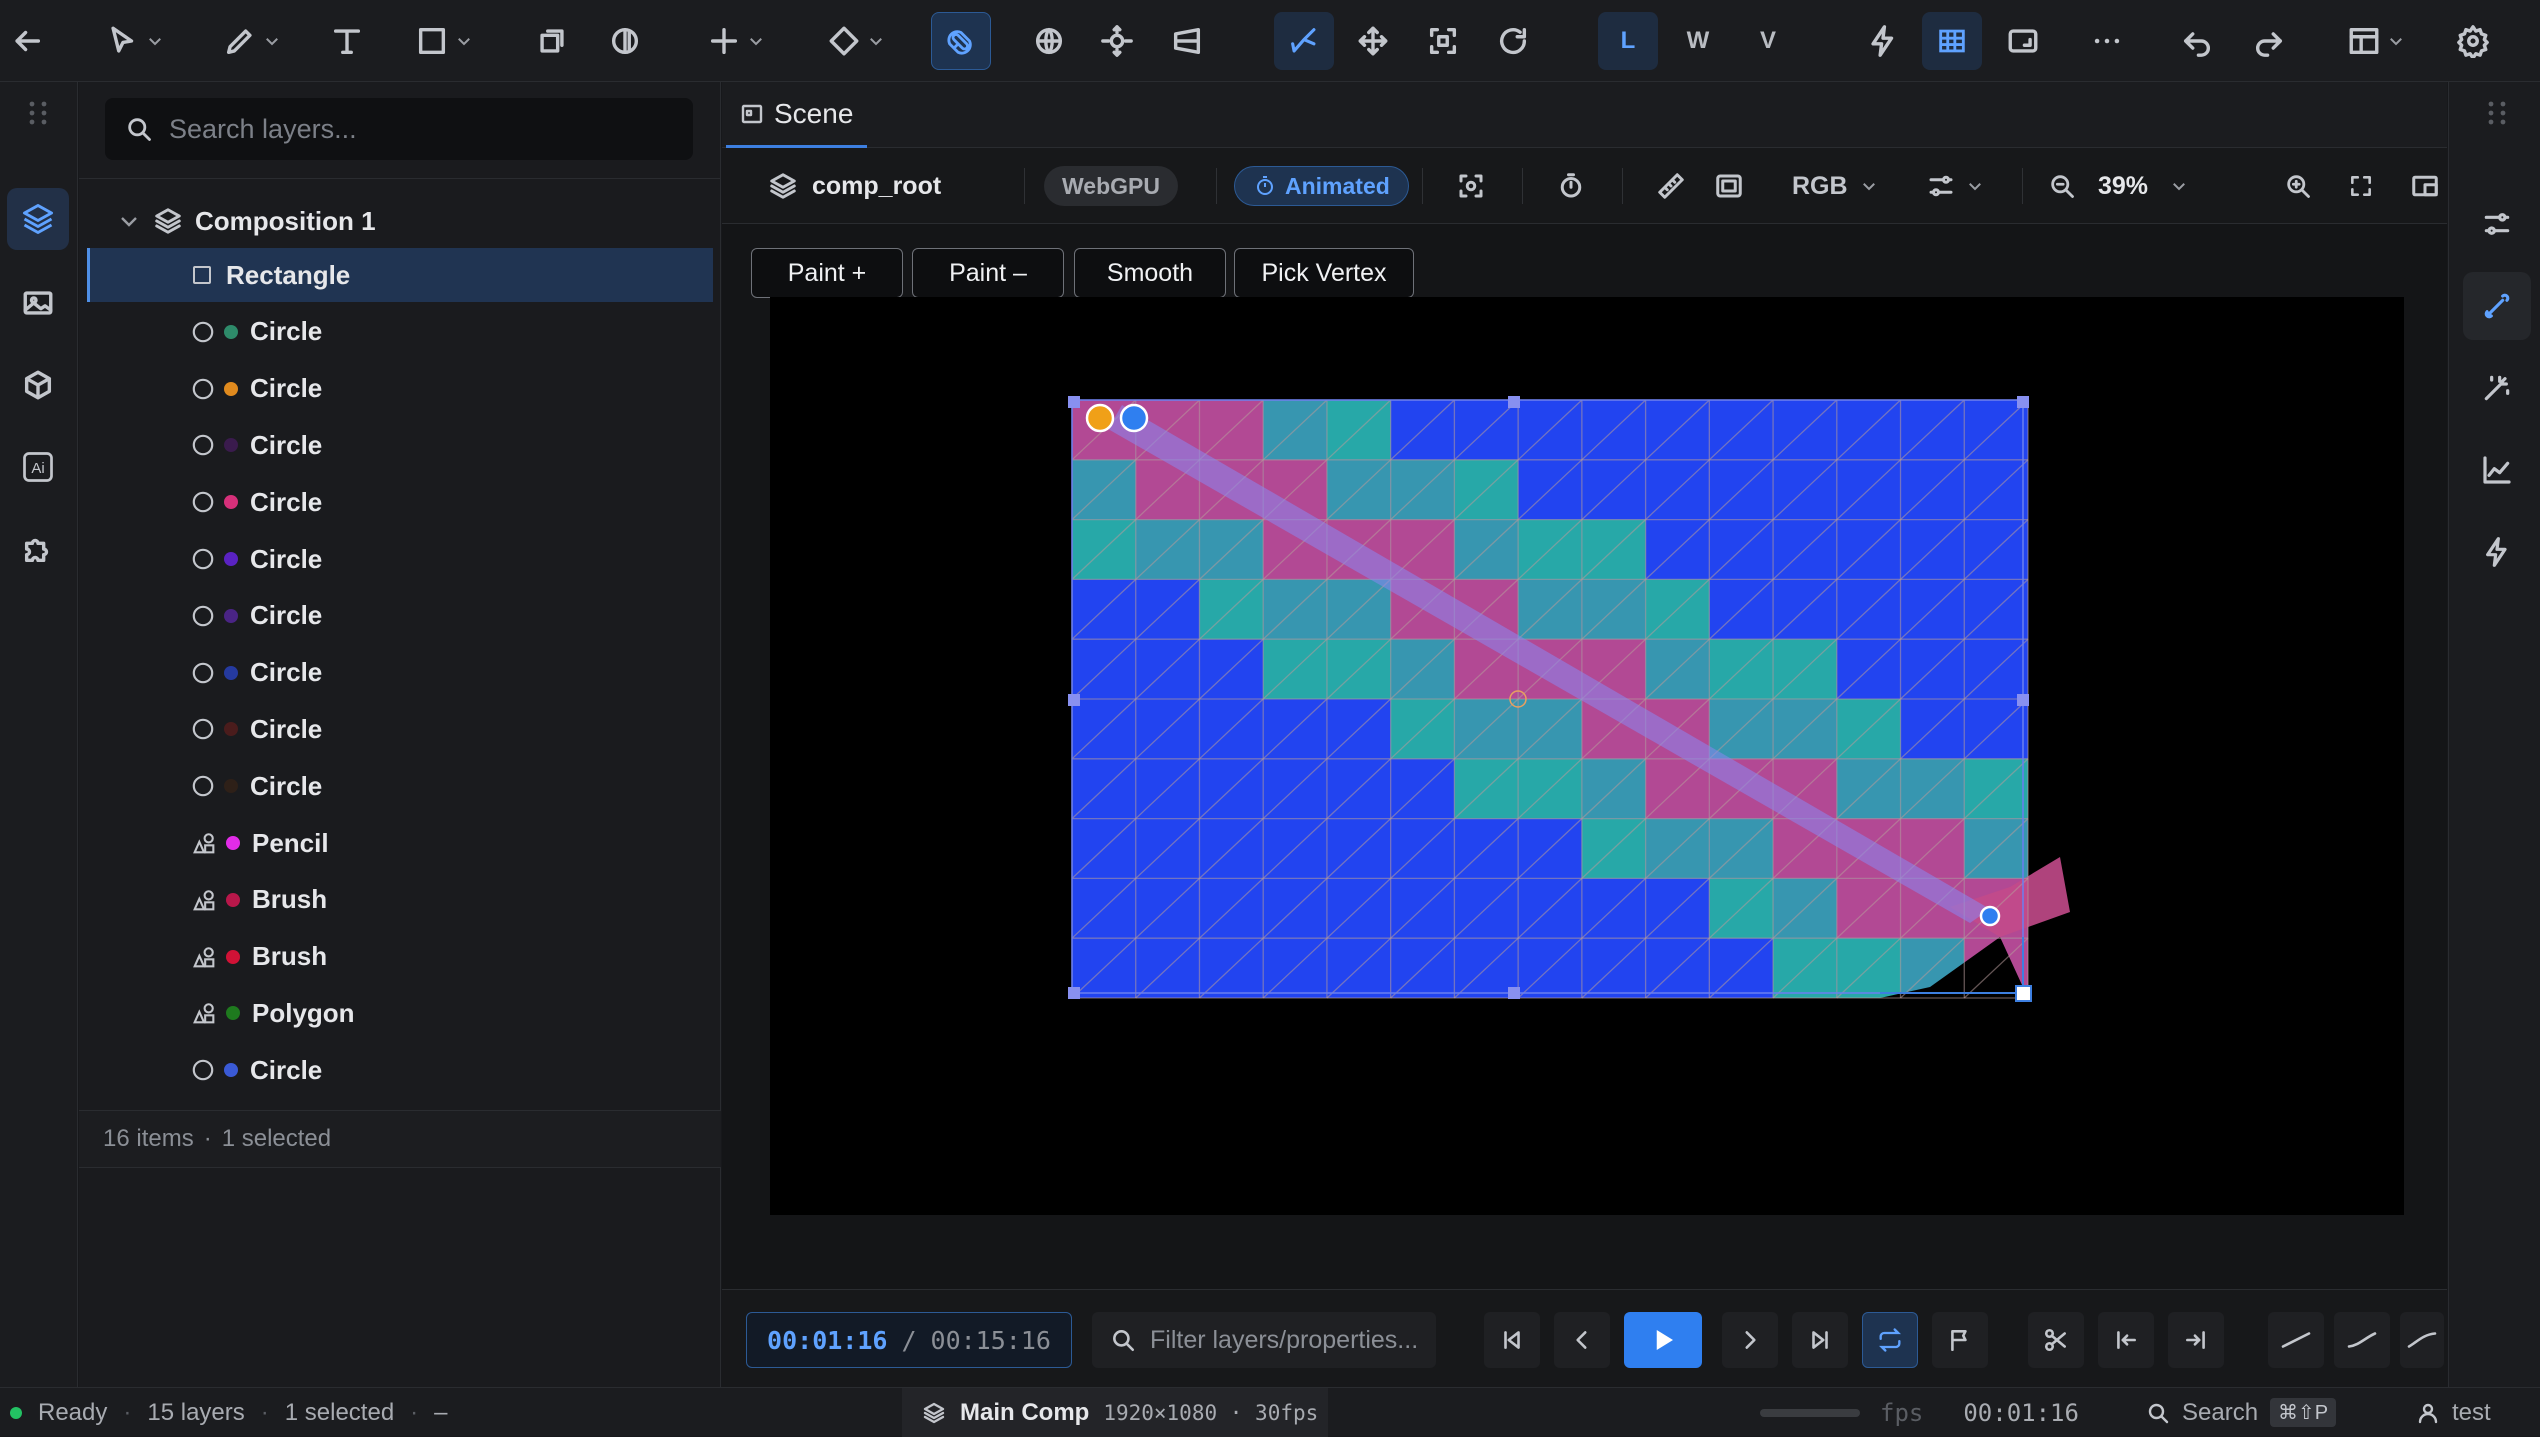  I want to click on select-tool-button, so click(135, 41).